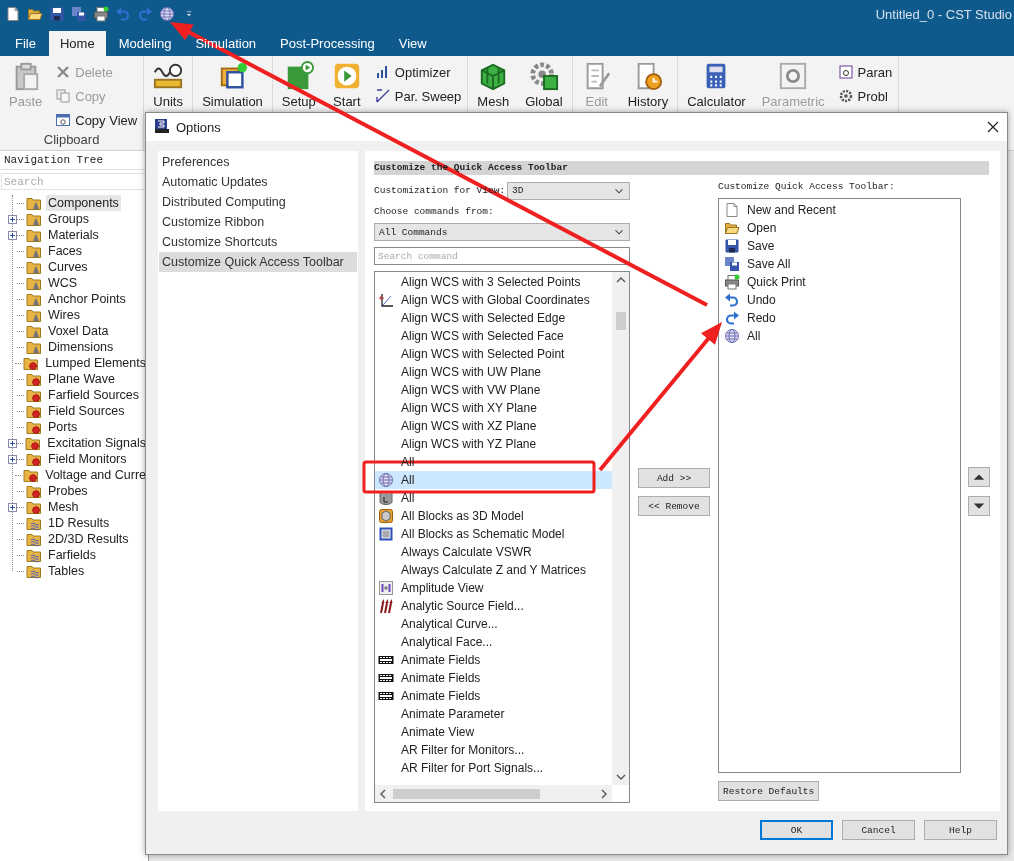 This screenshot has height=861, width=1014. What do you see at coordinates (796, 830) in the screenshot?
I see `dialog-button: OK` at bounding box center [796, 830].